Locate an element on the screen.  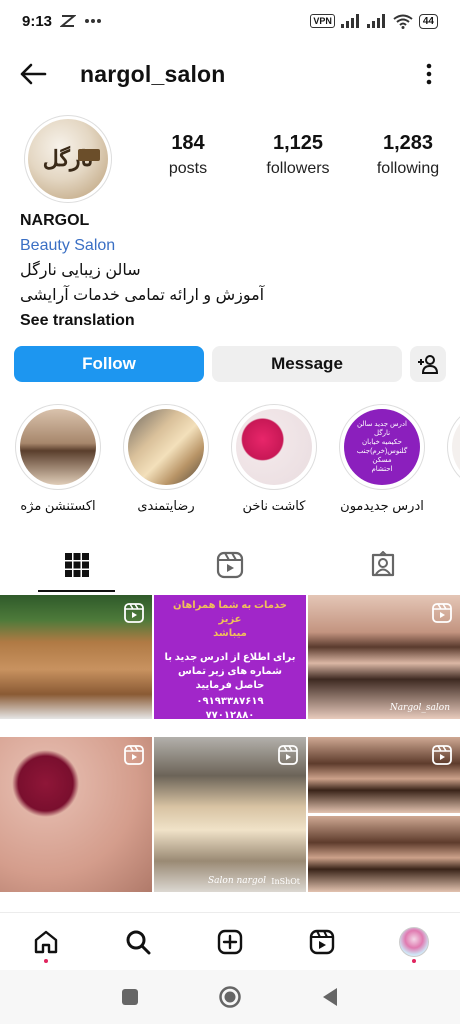
highlight-hair-image is located at coordinates (166, 447).